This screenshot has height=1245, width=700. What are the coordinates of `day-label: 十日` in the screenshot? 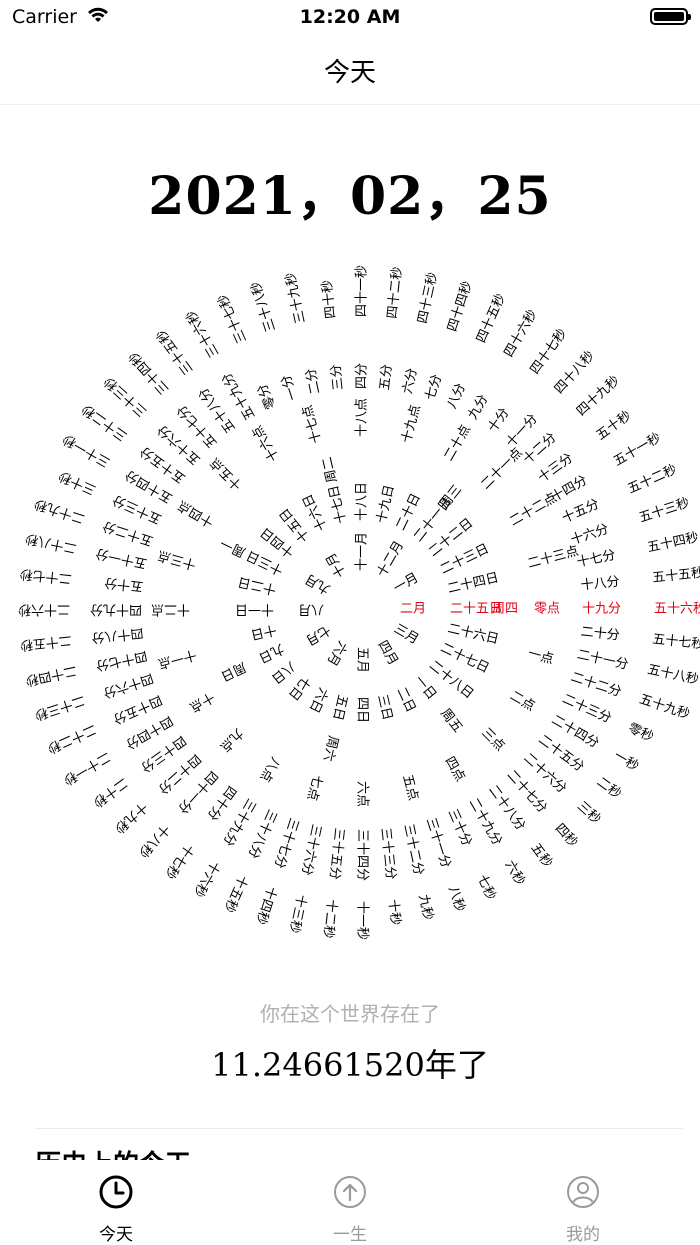 It's located at (263, 631).